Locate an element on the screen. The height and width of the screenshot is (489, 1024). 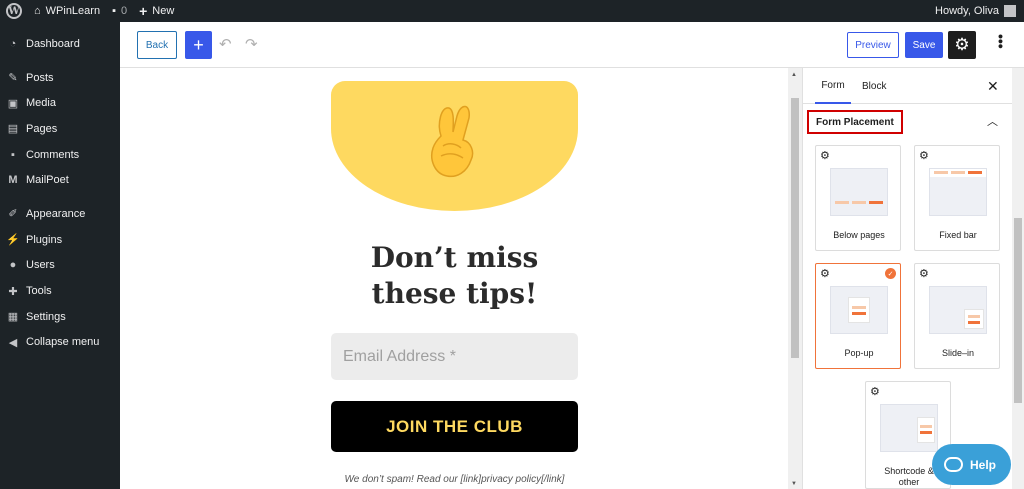
wordpress-logo-button: W is located at coordinates (14, 11).